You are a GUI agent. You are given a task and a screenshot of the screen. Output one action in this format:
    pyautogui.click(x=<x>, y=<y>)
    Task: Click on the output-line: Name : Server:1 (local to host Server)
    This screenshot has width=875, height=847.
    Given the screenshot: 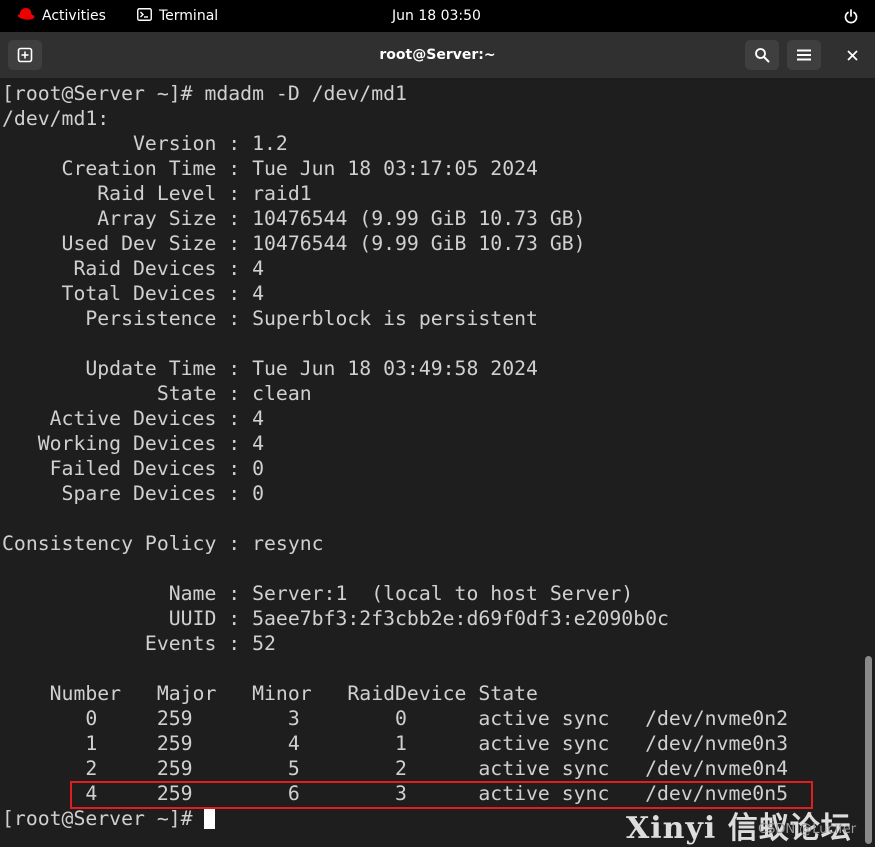 What is the action you would take?
    pyautogui.click(x=318, y=593)
    